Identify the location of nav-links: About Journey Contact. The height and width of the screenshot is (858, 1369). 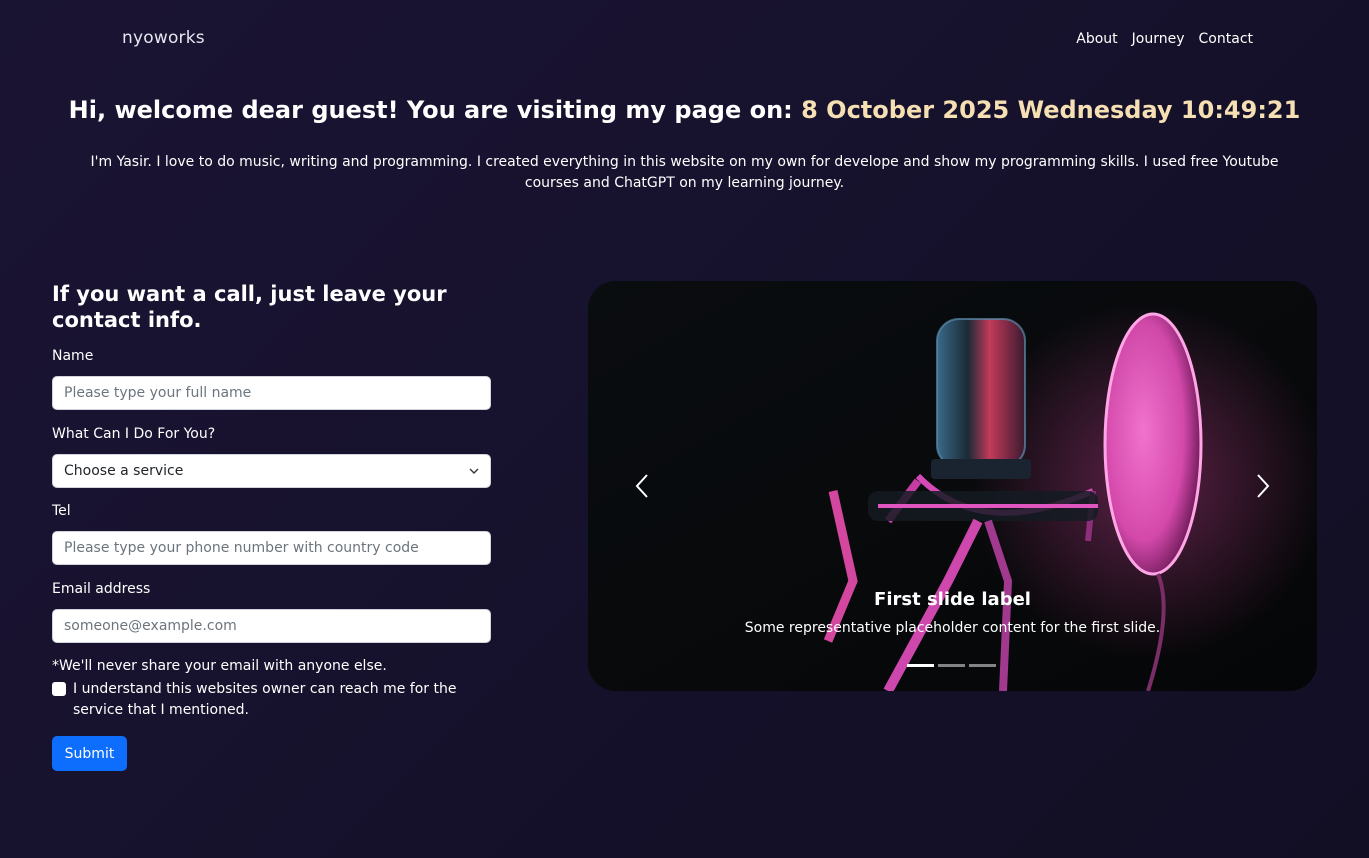
(1164, 39).